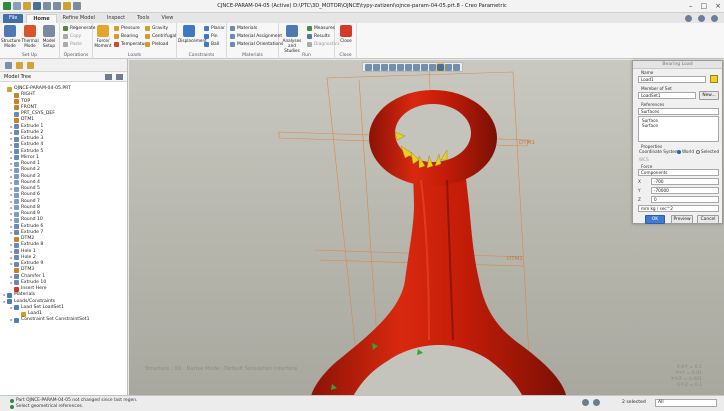  I want to click on csys-icon, so click(16, 114).